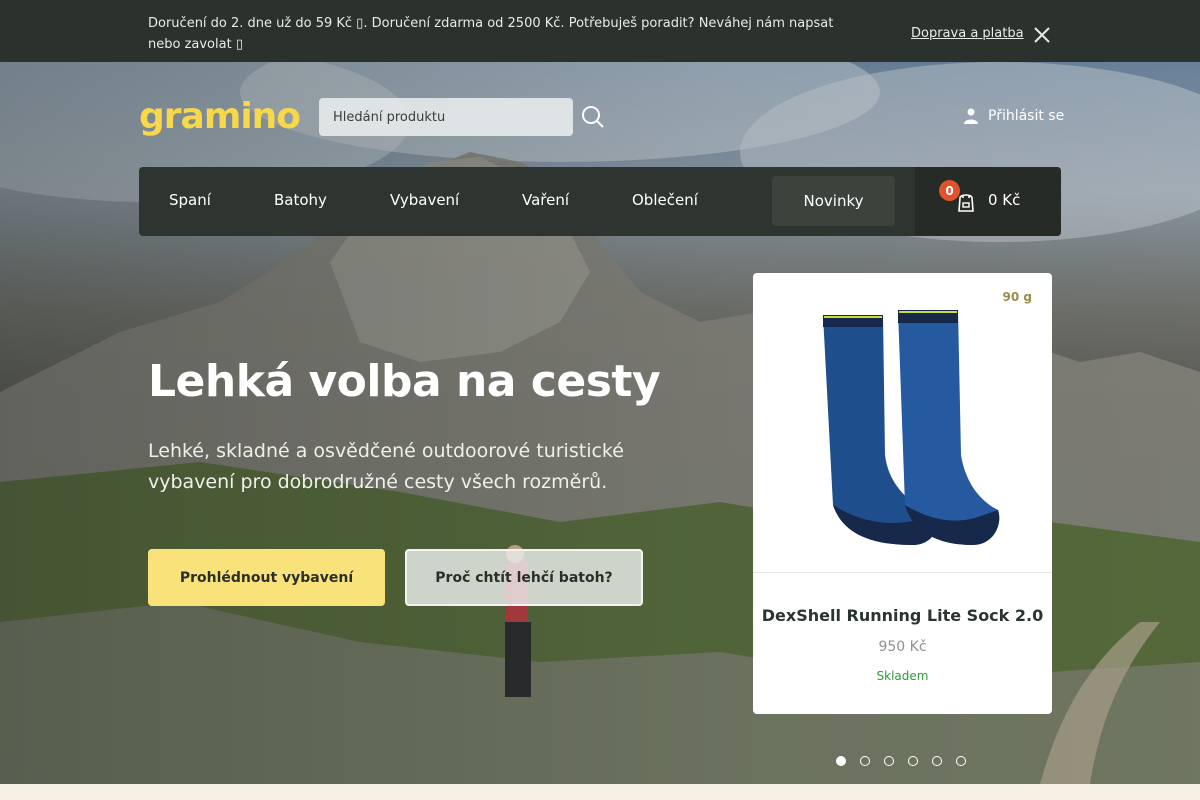 This screenshot has height=800, width=1200. What do you see at coordinates (600, 792) in the screenshot?
I see `page-bottom-strip` at bounding box center [600, 792].